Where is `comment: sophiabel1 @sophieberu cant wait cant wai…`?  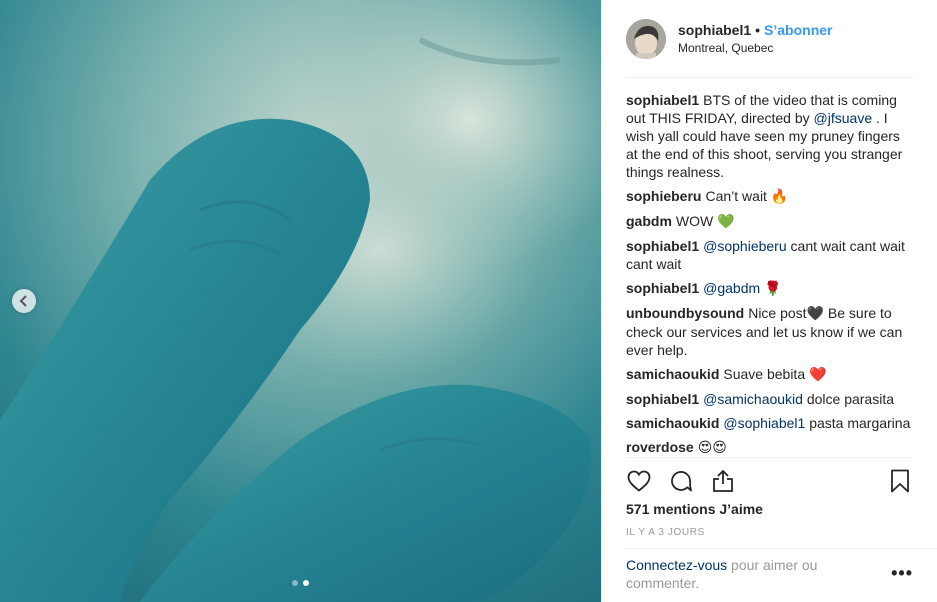 comment: sophiabel1 @sophieberu cant wait cant wai… is located at coordinates (769, 255).